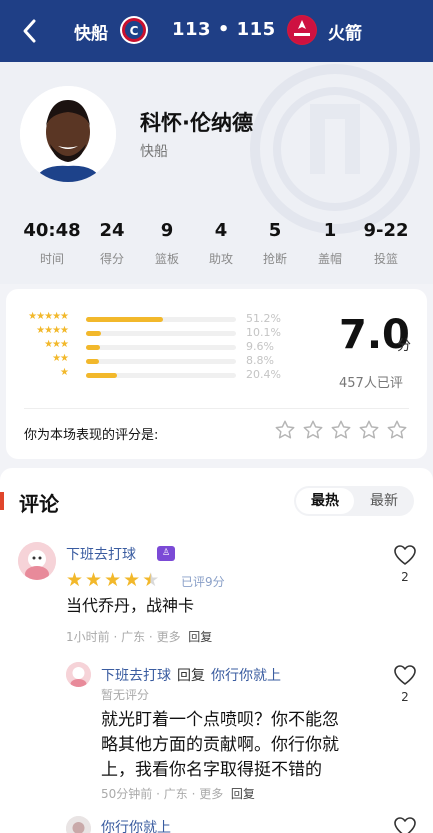  I want to click on comment-time: 1小时前, so click(88, 637).